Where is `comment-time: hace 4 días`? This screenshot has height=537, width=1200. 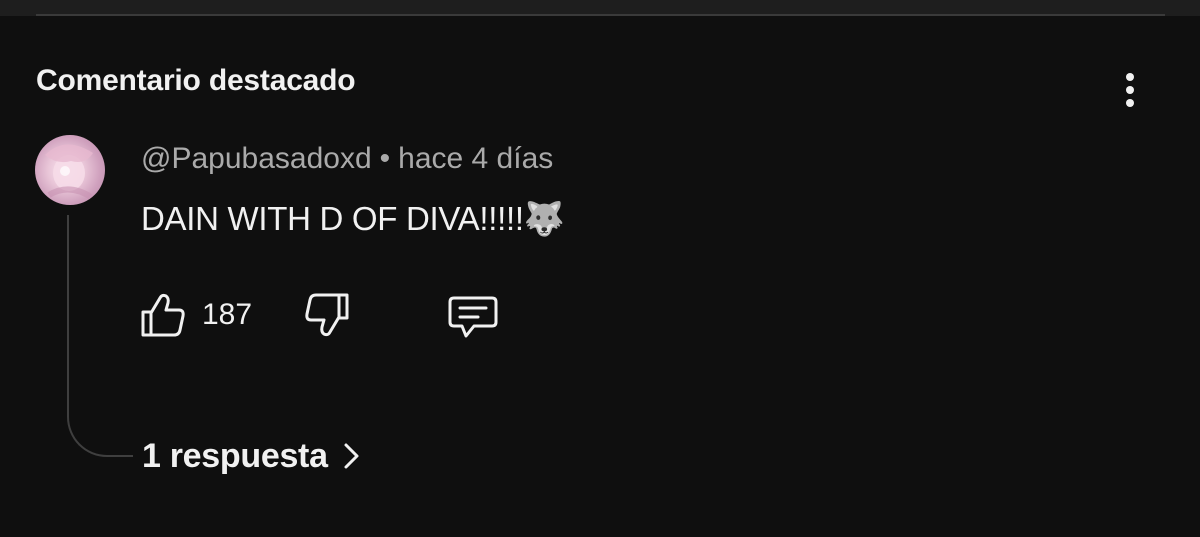 comment-time: hace 4 días is located at coordinates (475, 158).